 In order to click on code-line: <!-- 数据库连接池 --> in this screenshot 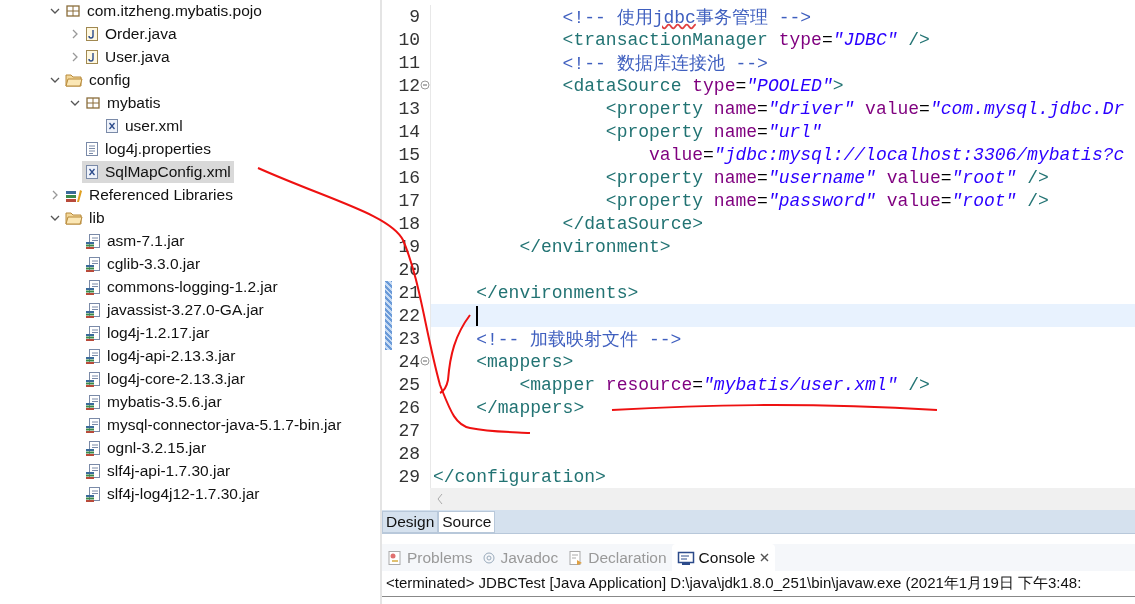, I will do `click(664, 63)`.